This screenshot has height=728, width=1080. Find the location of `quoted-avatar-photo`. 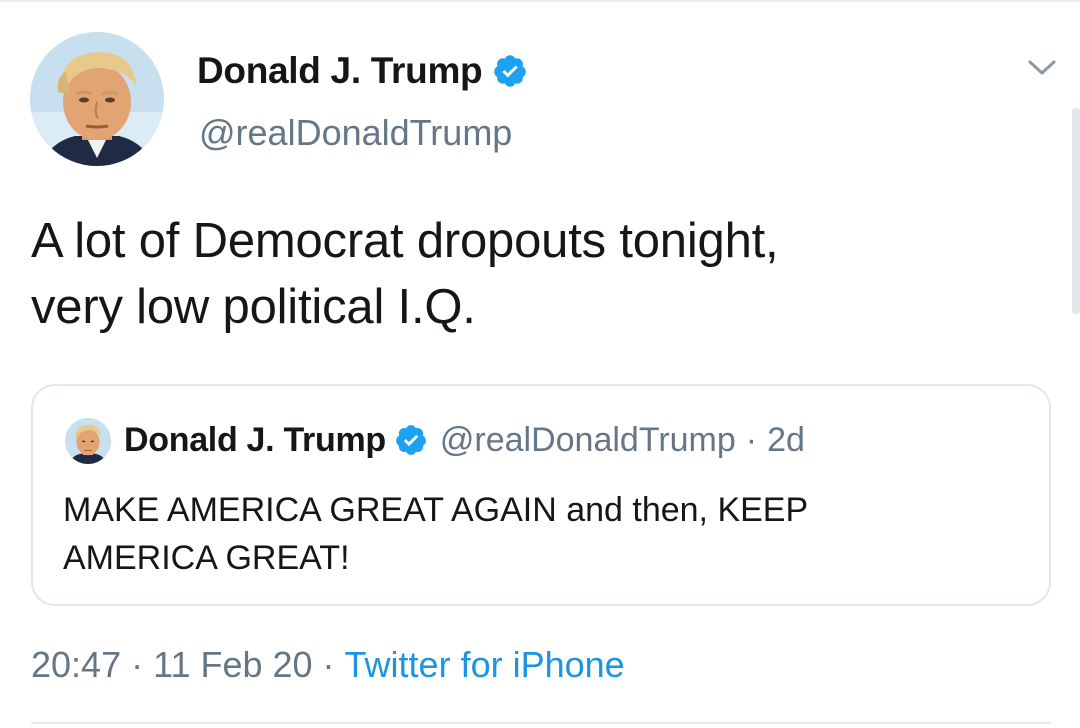

quoted-avatar-photo is located at coordinates (88, 441).